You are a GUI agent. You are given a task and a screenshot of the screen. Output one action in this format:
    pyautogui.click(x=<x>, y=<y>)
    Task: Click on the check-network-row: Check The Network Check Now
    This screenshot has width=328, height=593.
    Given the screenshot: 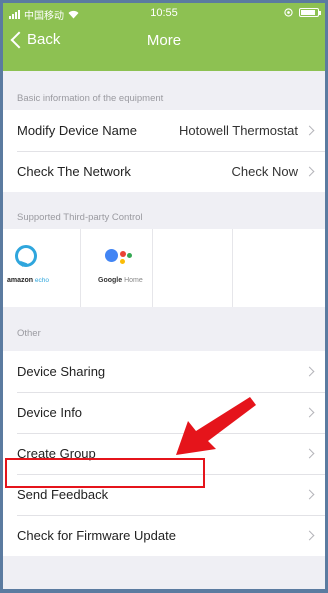 What is the action you would take?
    pyautogui.click(x=164, y=171)
    